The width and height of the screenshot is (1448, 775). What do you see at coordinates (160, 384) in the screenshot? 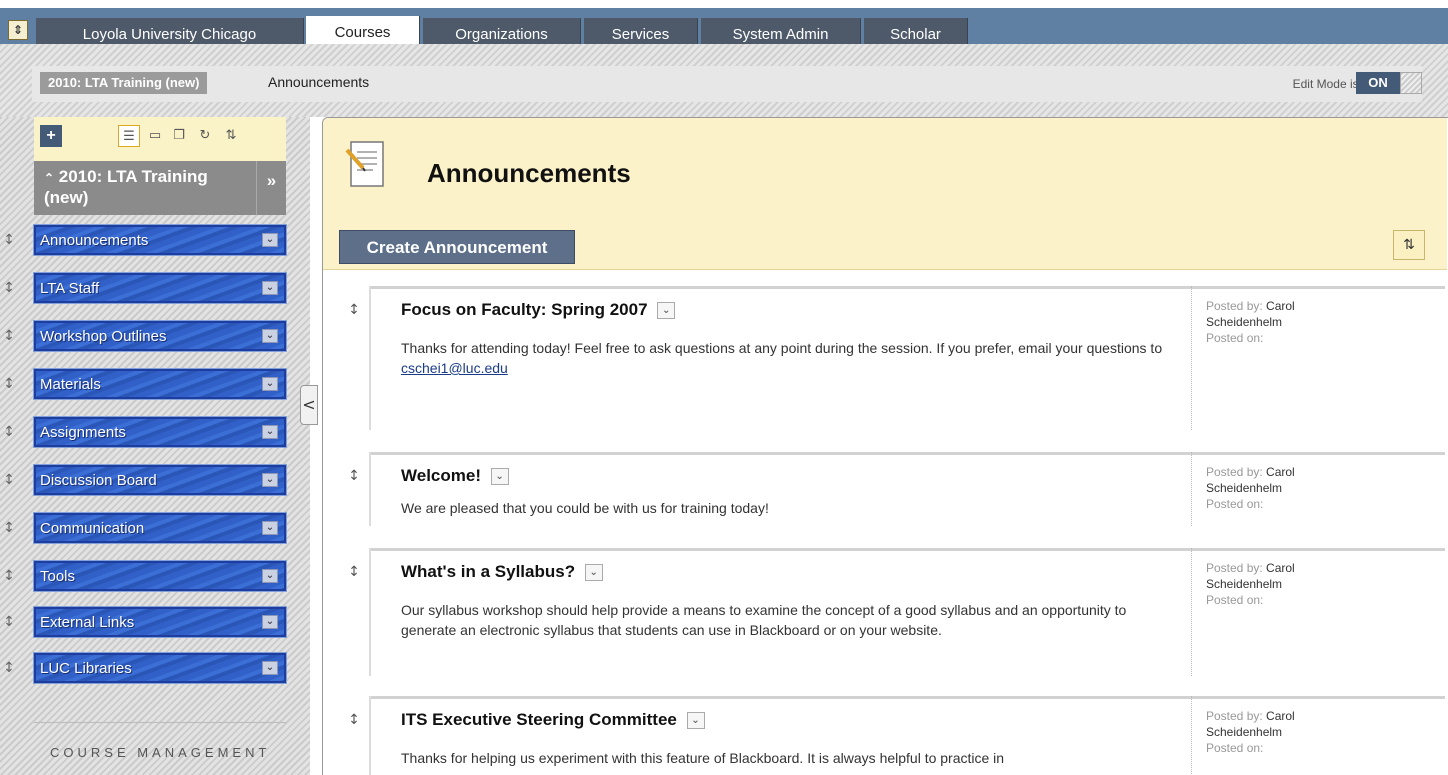
I see `menu-button: Materials ⌄` at bounding box center [160, 384].